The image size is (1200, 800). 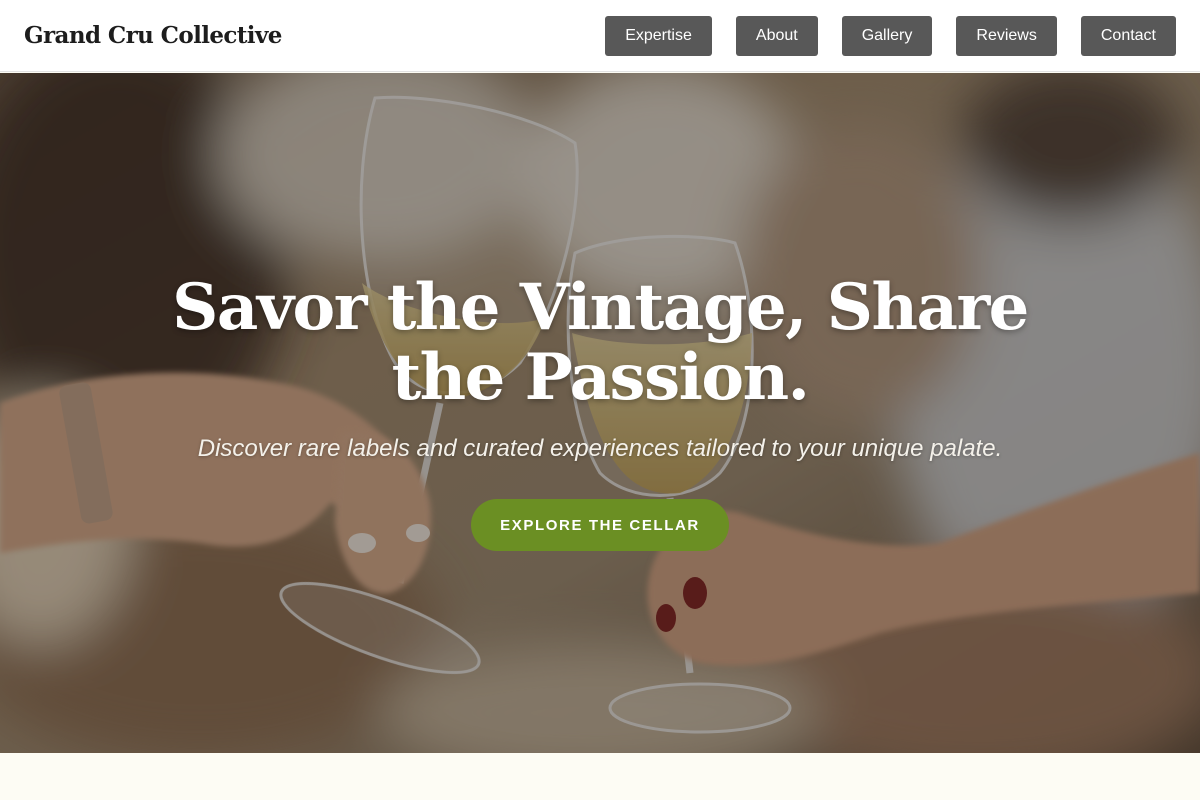 I want to click on nav-contact-button: Contact, so click(x=1128, y=35).